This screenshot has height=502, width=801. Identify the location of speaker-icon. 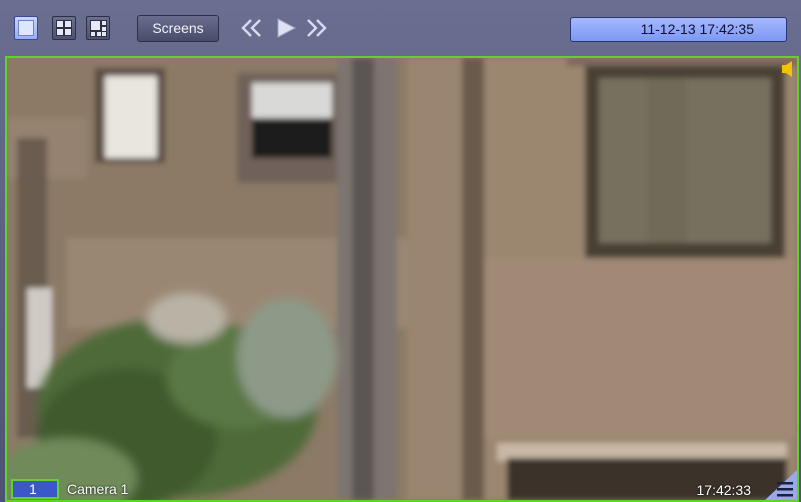
(788, 69).